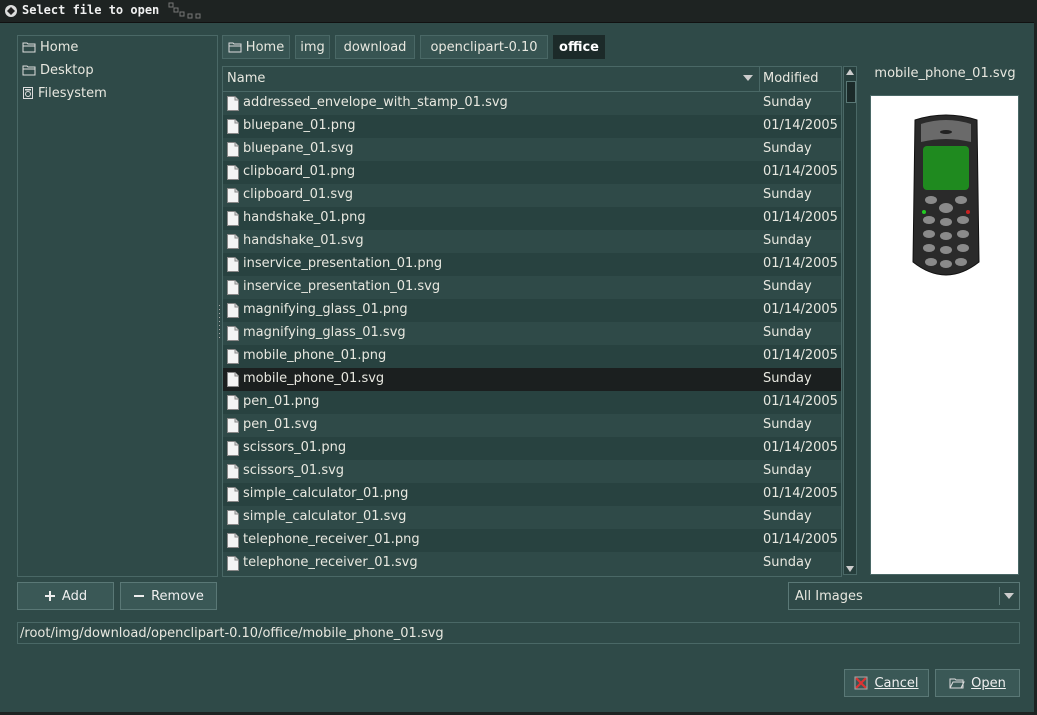 The image size is (1037, 715). What do you see at coordinates (850, 72) in the screenshot?
I see `scroll-up-icon` at bounding box center [850, 72].